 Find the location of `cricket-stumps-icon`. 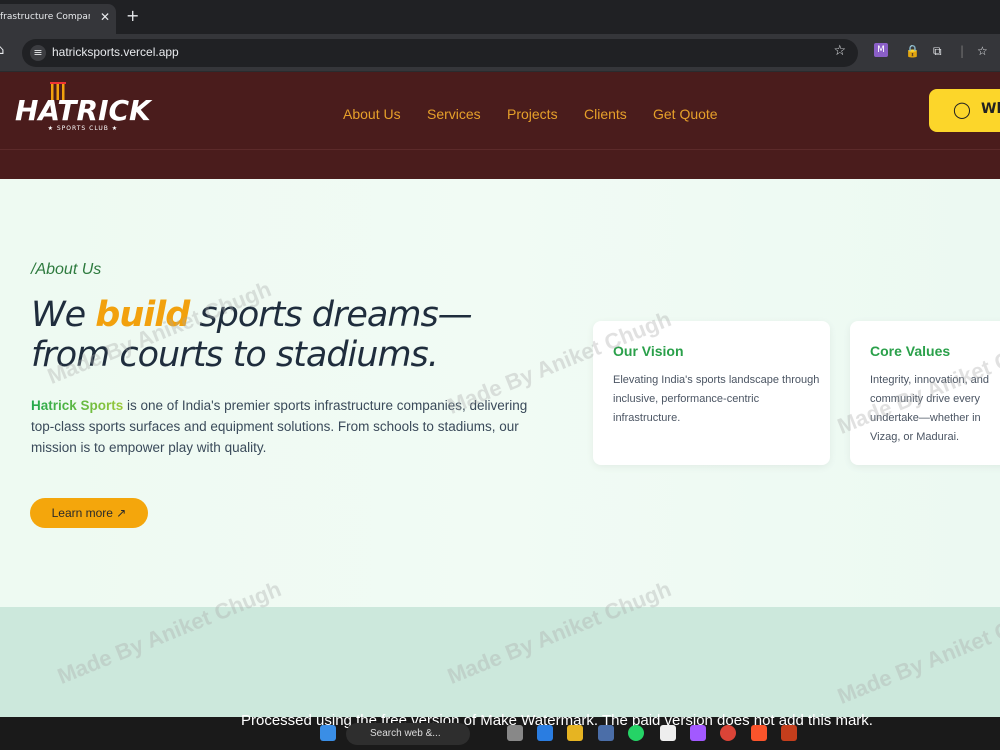

cricket-stumps-icon is located at coordinates (58, 91).